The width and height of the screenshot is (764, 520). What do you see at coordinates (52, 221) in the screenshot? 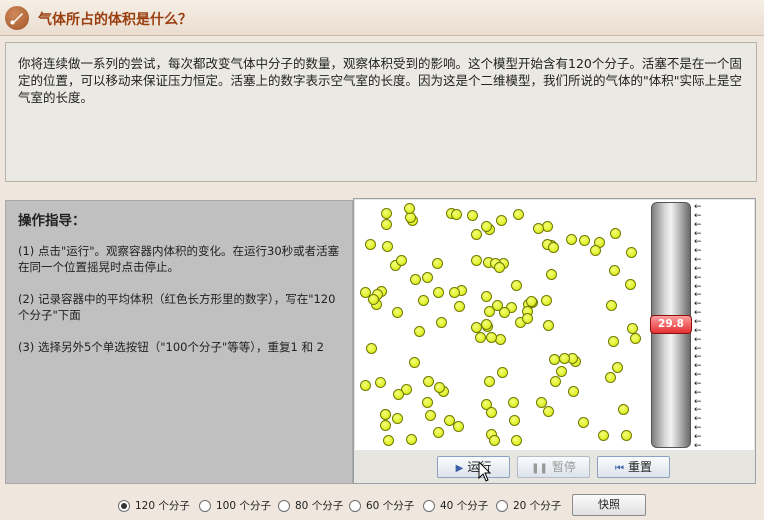
I see `instructions-heading: 操作指导：` at bounding box center [52, 221].